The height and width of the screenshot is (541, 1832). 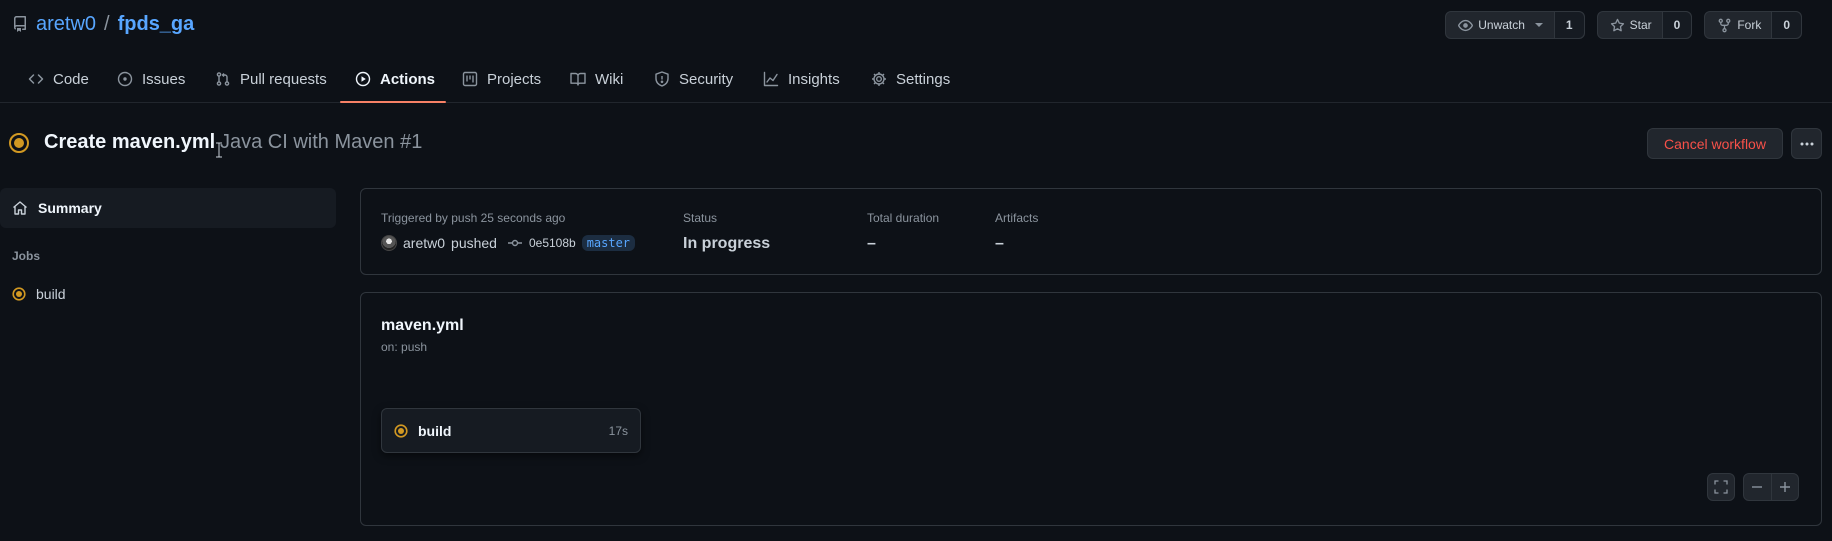 I want to click on tab-settings: Settings, so click(x=910, y=79).